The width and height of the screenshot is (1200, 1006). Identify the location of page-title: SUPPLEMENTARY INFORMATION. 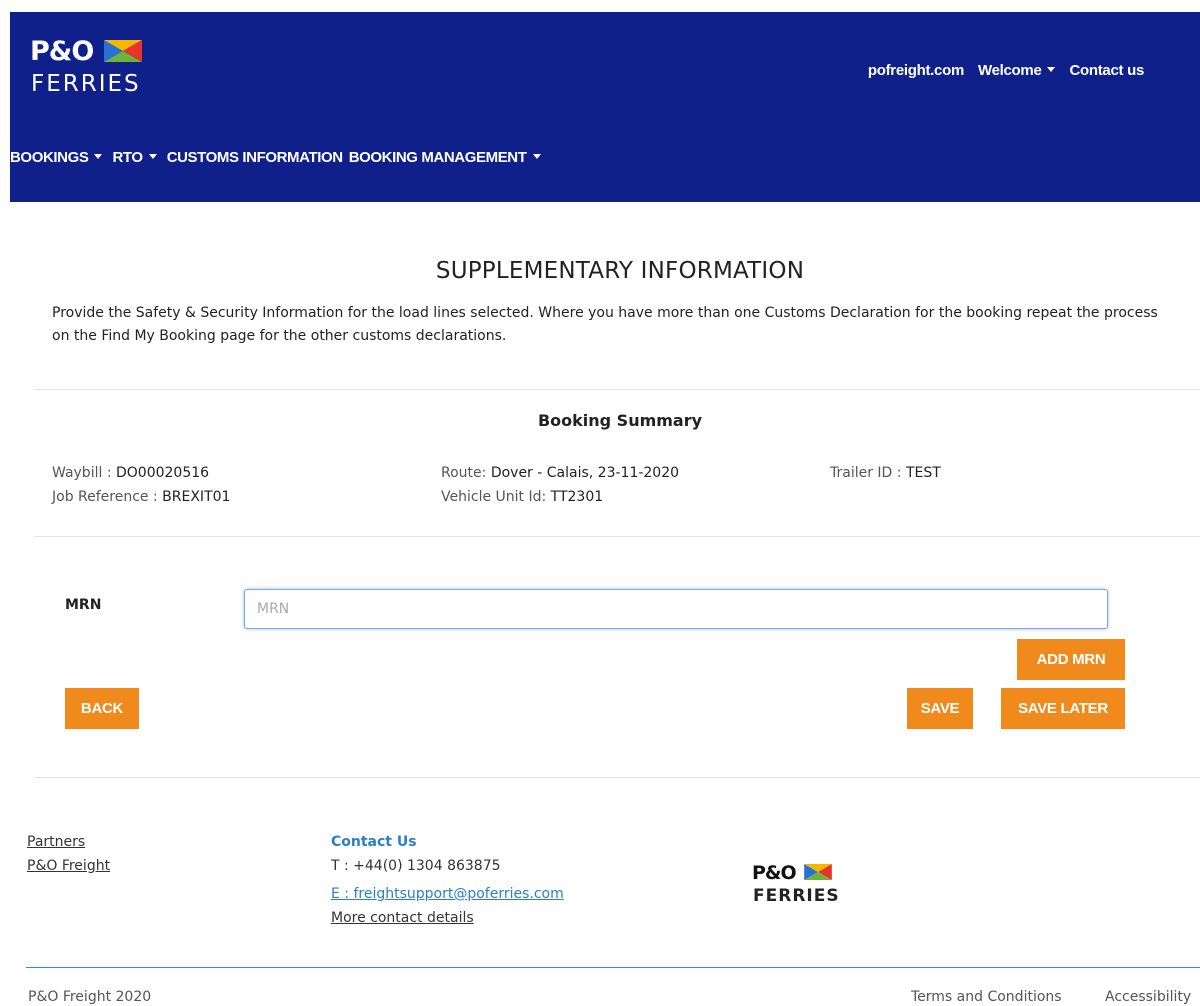
(620, 271).